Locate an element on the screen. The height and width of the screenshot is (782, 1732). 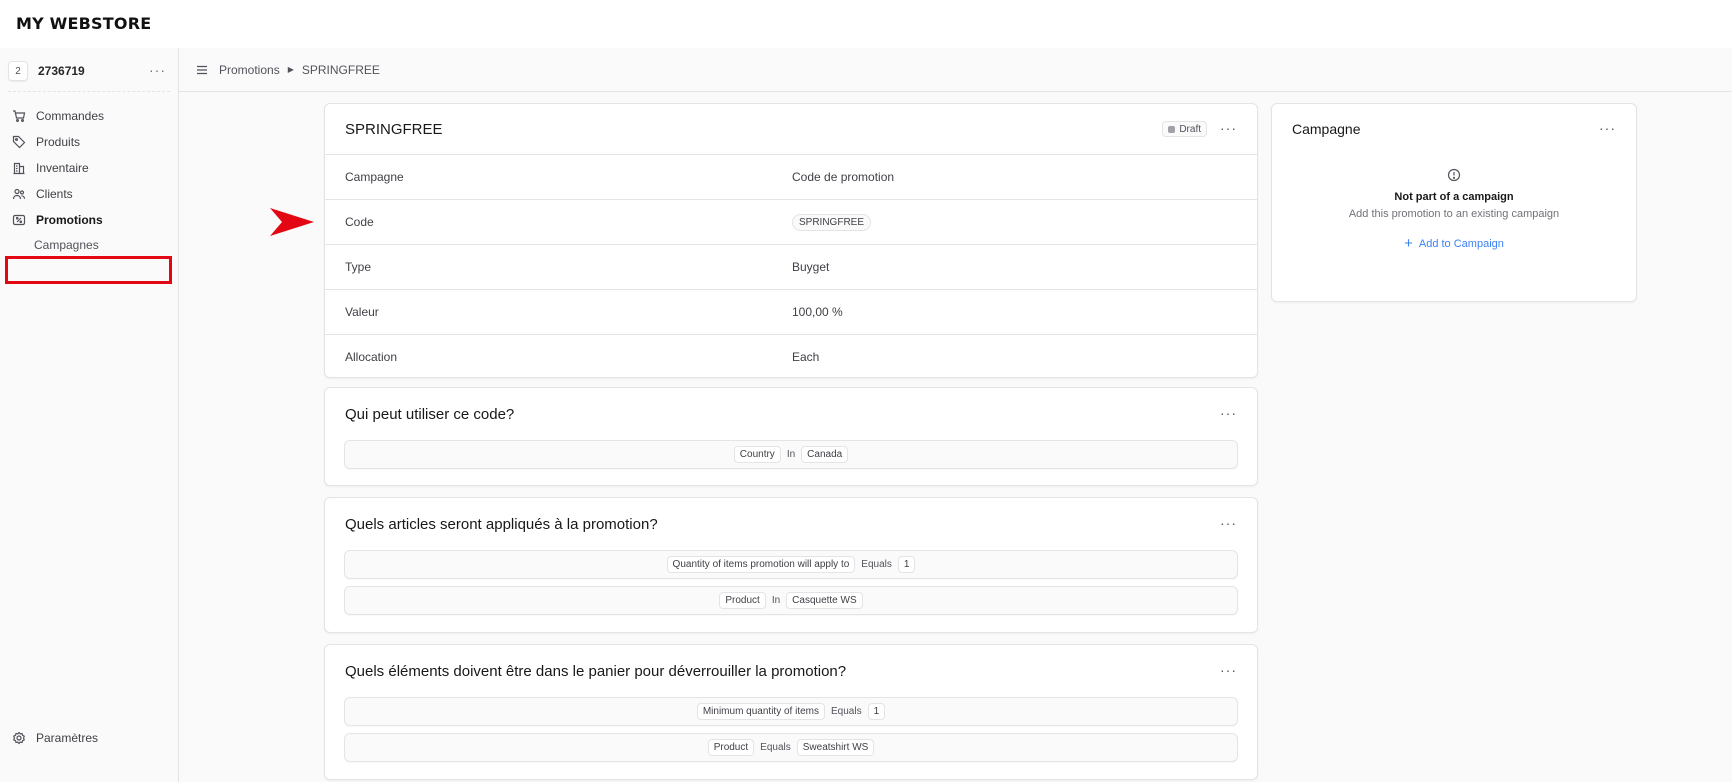
sidebar-item-label: Promotions is located at coordinates (69, 220).